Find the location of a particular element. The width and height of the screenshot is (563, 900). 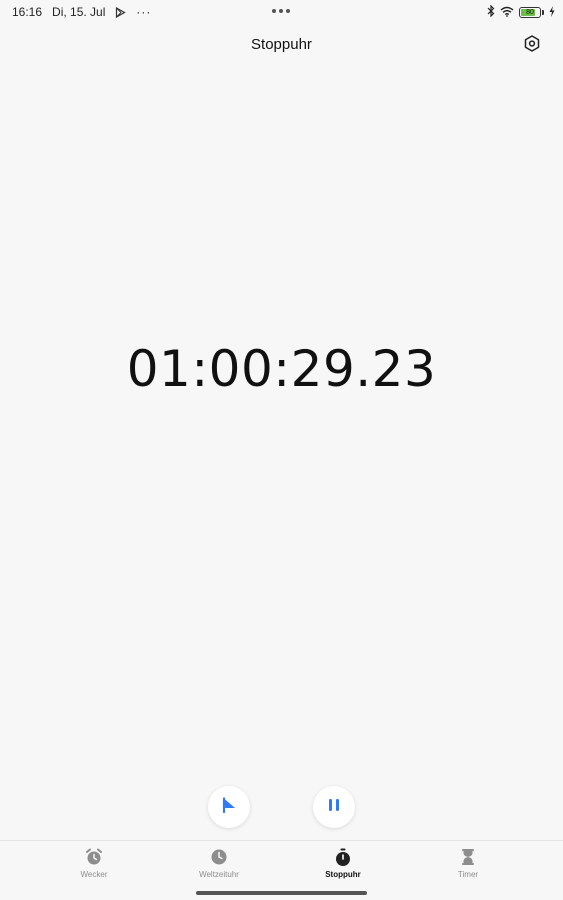

hourglass-icon is located at coordinates (468, 857).